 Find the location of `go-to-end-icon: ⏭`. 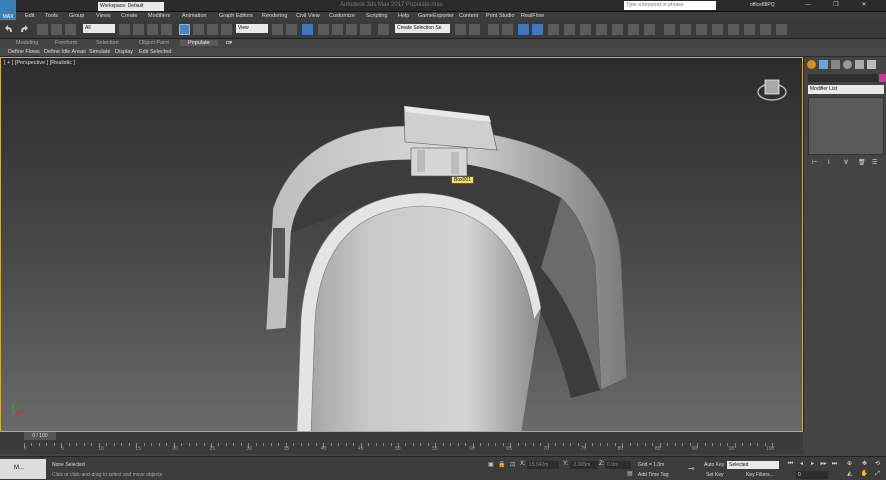

go-to-end-icon: ⏭ is located at coordinates (834, 464).